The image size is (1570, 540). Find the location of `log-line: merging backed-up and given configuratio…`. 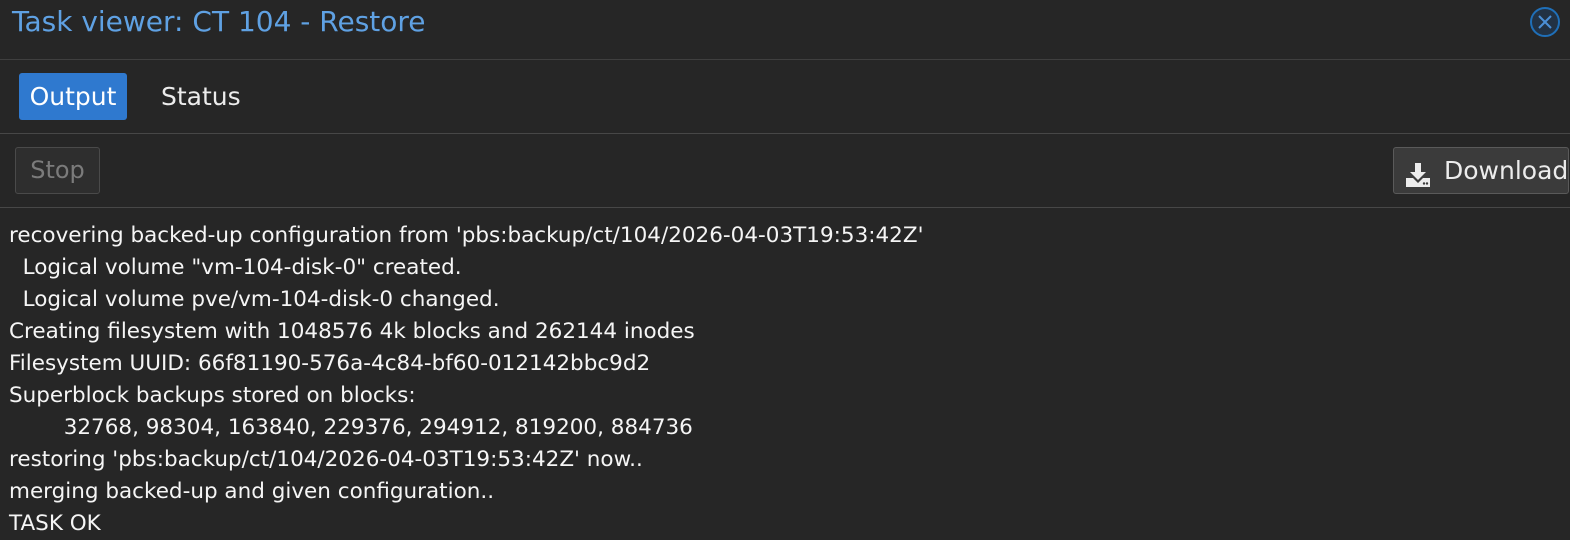

log-line: merging backed-up and given configuratio… is located at coordinates (252, 491).